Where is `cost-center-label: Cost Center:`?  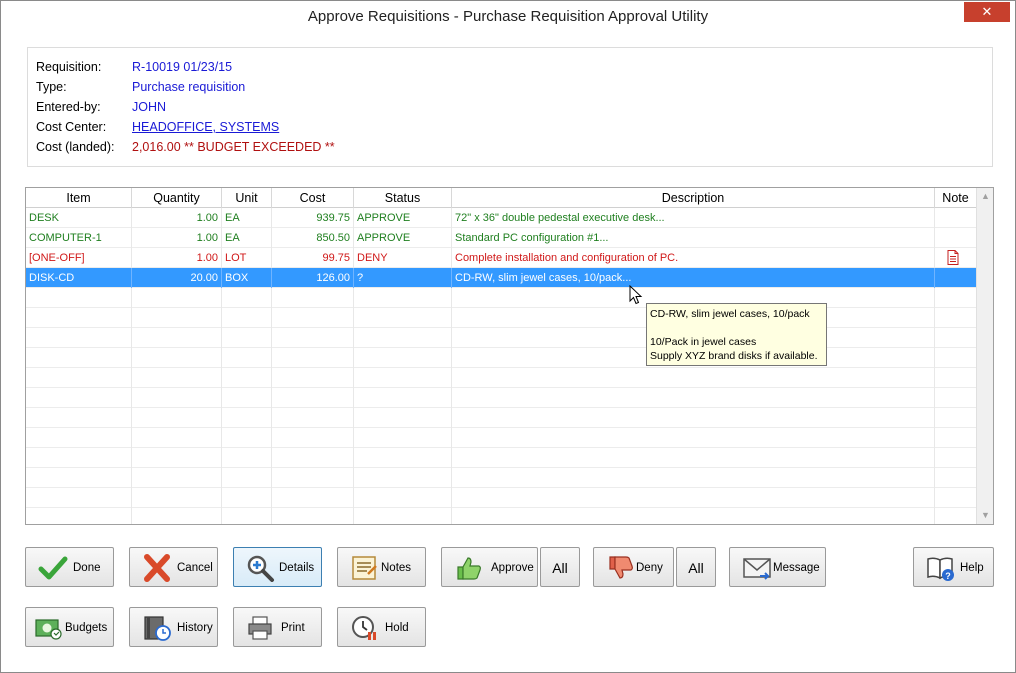 cost-center-label: Cost Center: is located at coordinates (71, 127).